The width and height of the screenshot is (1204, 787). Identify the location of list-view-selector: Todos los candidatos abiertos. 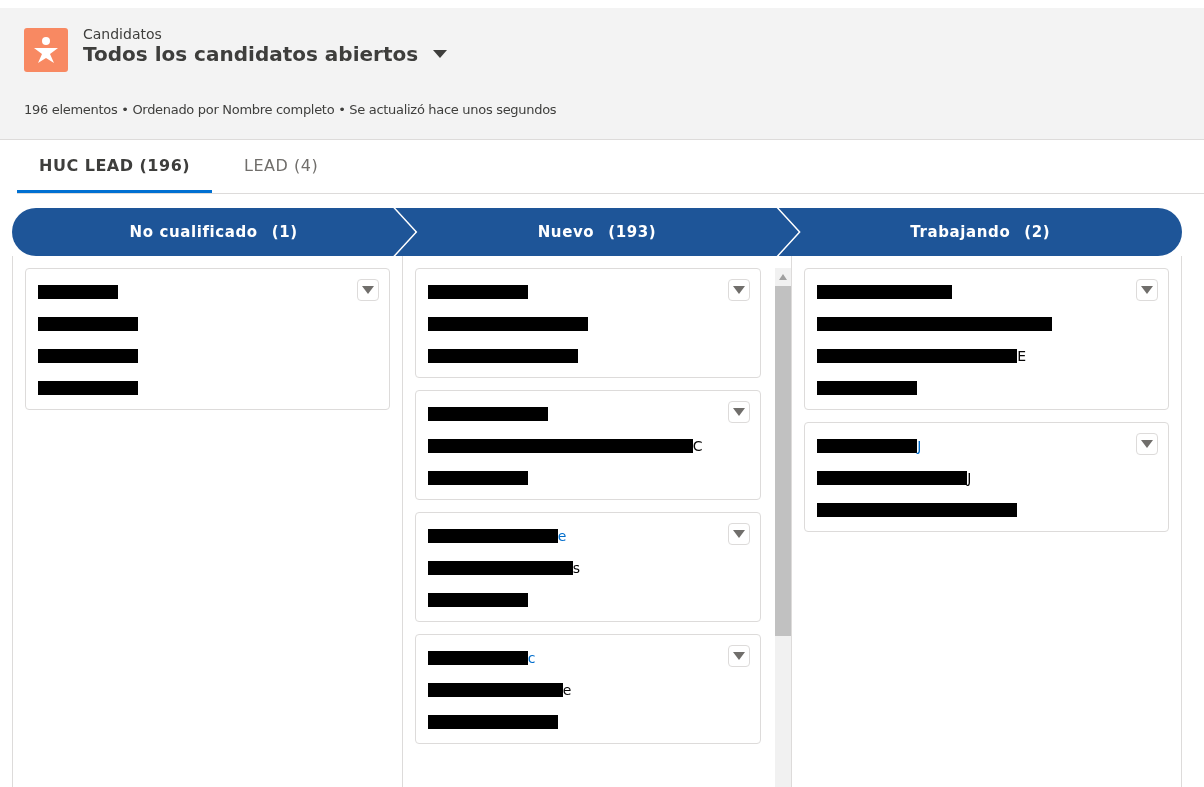
(266, 54).